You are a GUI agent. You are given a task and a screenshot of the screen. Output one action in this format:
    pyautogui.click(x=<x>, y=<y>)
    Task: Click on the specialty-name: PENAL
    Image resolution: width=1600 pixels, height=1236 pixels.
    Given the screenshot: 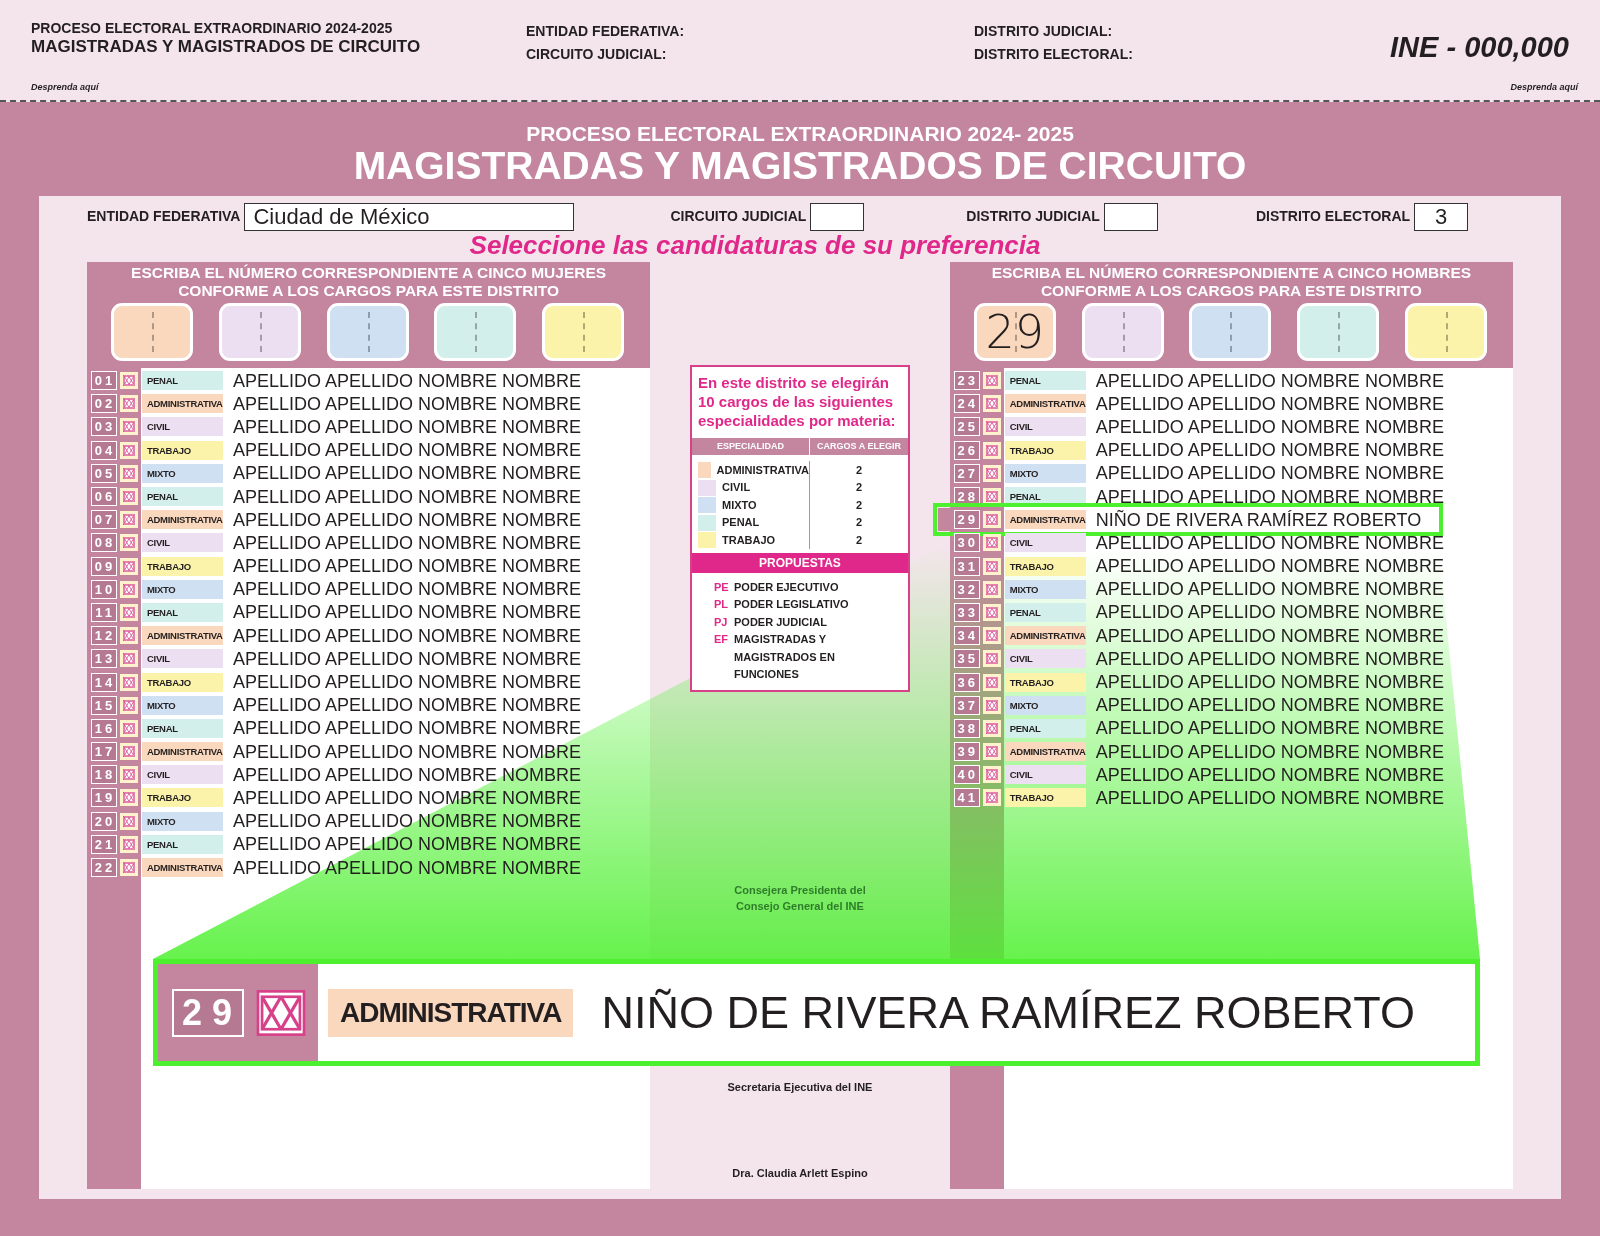 What is the action you would take?
    pyautogui.click(x=741, y=523)
    